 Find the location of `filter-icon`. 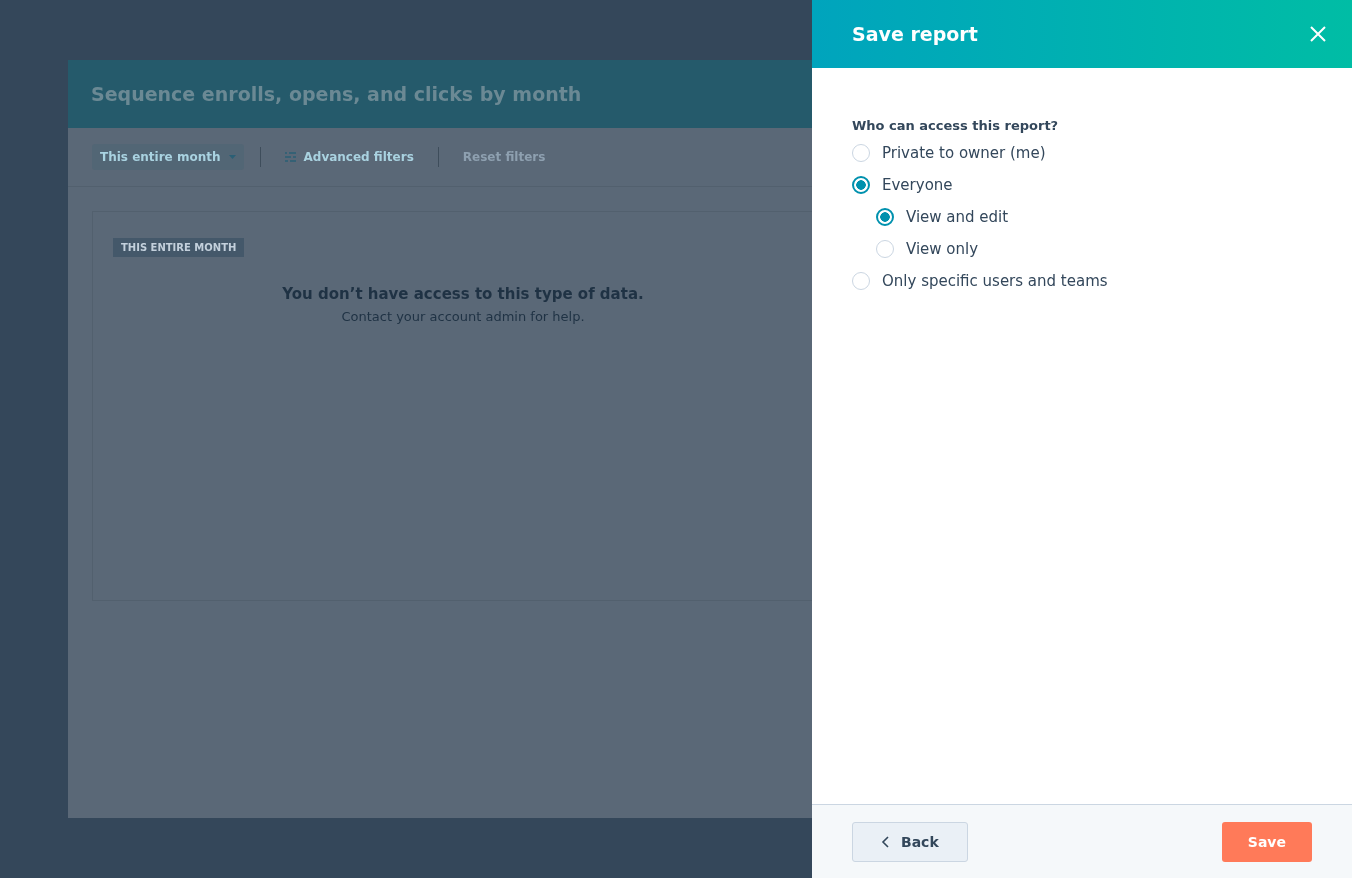

filter-icon is located at coordinates (290, 157).